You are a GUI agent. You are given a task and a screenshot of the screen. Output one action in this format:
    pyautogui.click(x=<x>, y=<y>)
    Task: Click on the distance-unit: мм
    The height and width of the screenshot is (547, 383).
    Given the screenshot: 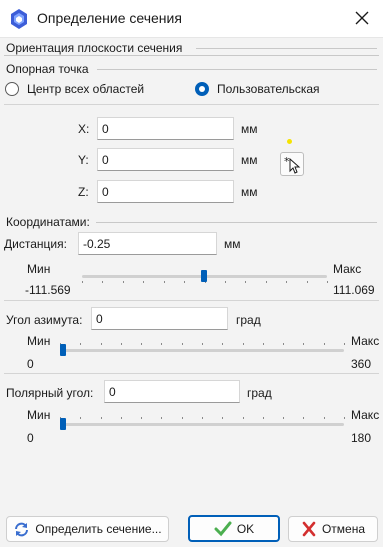 What is the action you would take?
    pyautogui.click(x=232, y=244)
    